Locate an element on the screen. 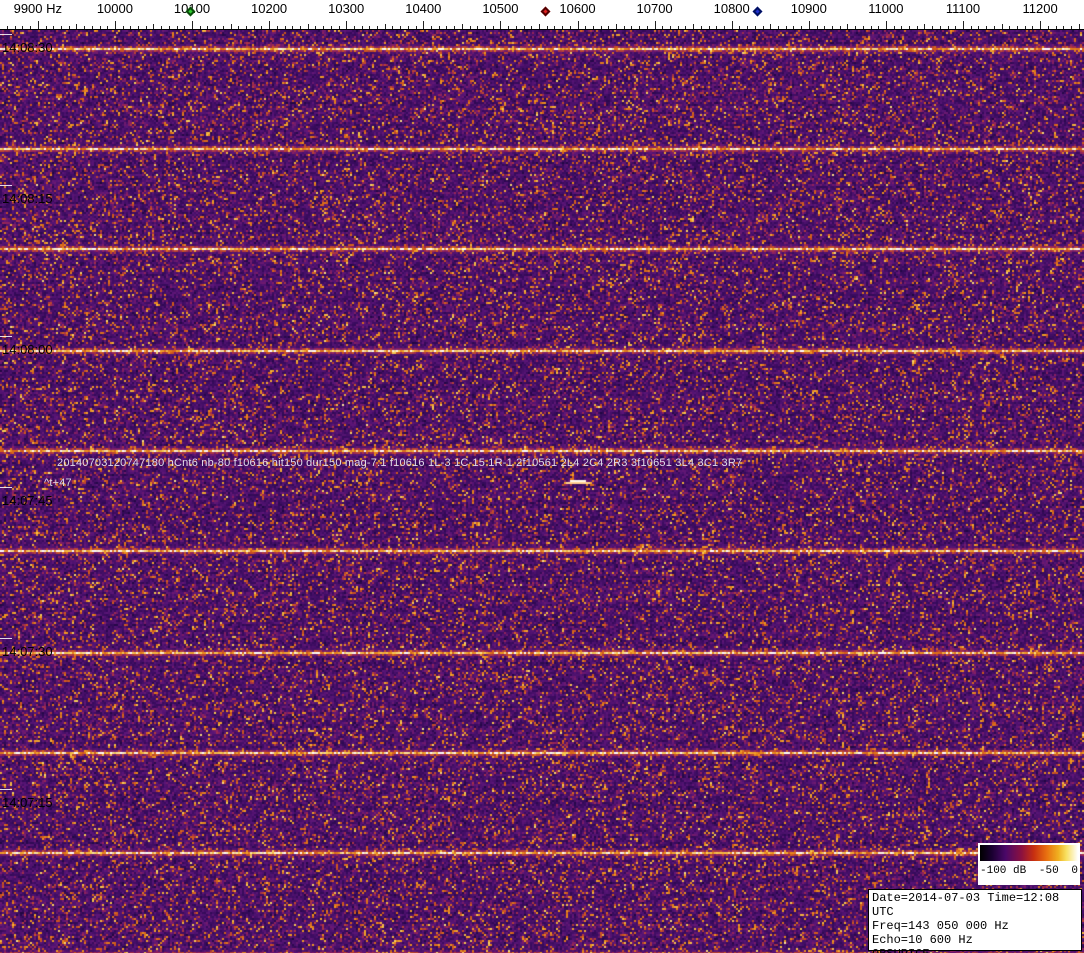  freq-label-10500: 10500 is located at coordinates (500, 8).